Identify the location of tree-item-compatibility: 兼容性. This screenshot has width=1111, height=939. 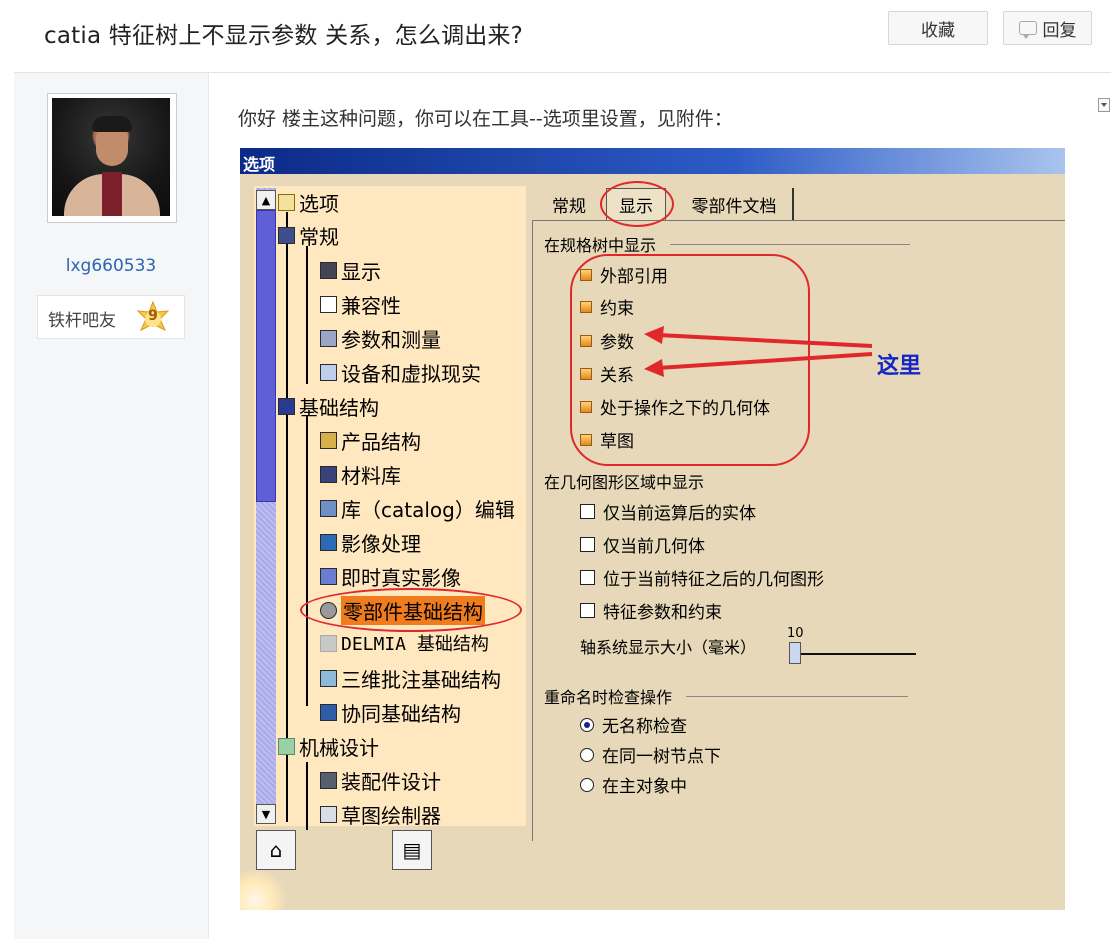
(360, 304).